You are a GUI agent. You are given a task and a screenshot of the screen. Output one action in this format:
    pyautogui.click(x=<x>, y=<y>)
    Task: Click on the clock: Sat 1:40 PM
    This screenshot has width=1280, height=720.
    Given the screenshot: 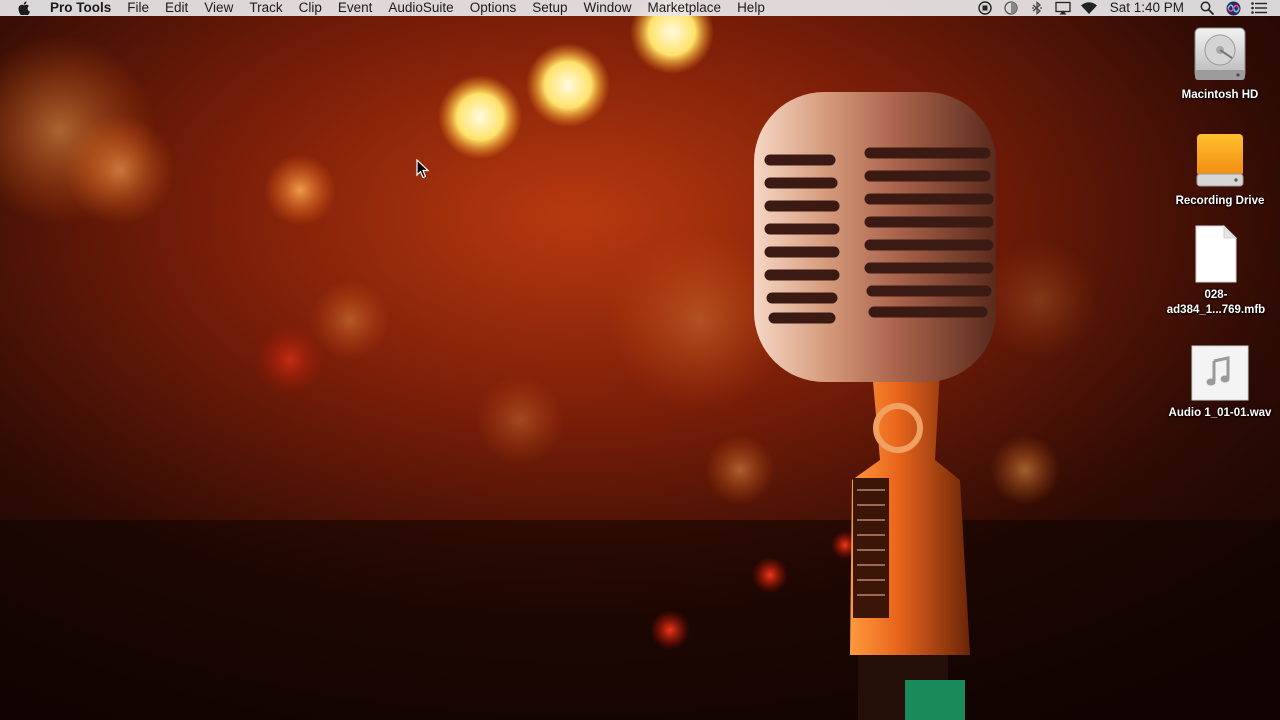 What is the action you would take?
    pyautogui.click(x=1148, y=8)
    